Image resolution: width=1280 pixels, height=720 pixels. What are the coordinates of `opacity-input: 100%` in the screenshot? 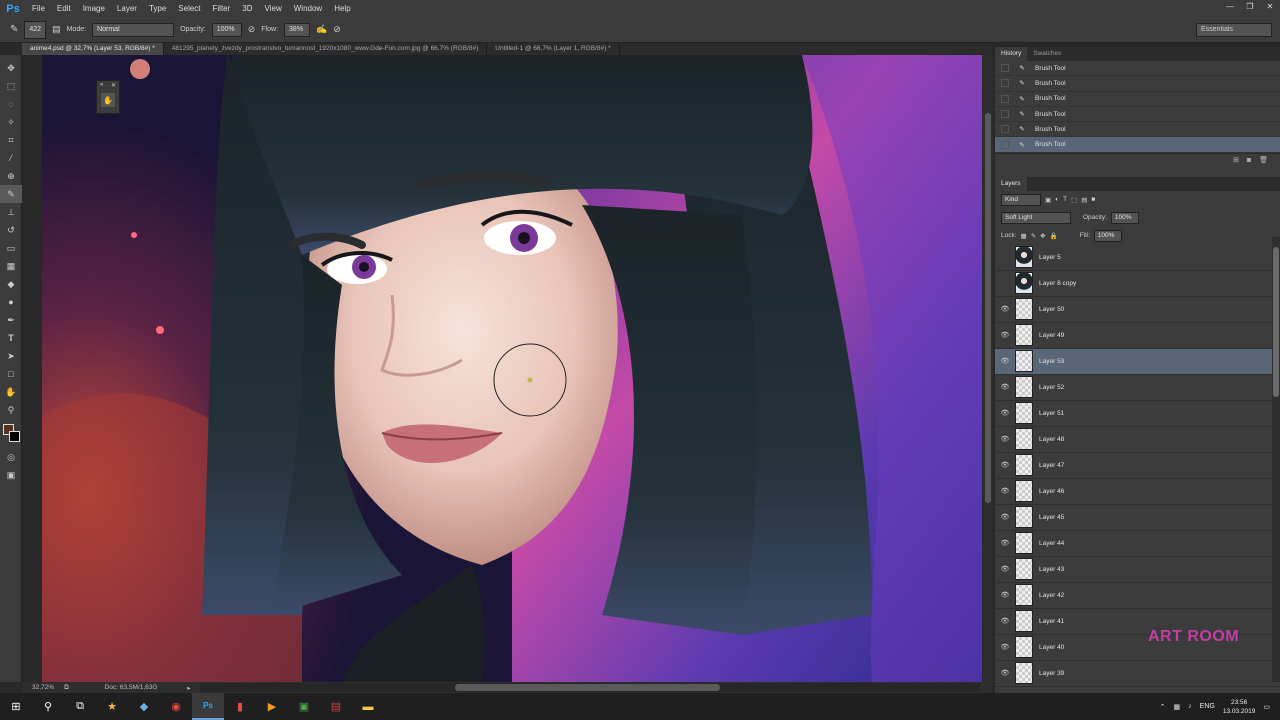 It's located at (226, 29).